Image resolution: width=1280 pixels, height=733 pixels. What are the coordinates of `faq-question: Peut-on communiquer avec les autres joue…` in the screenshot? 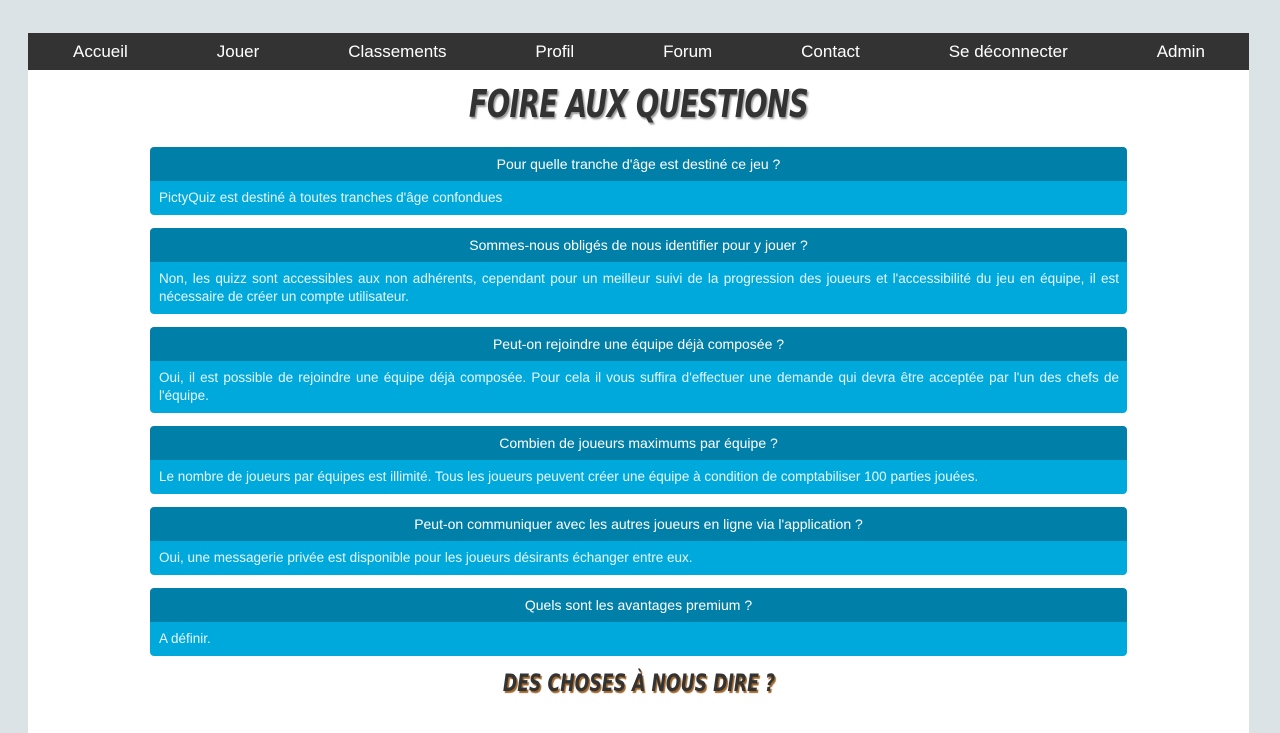 It's located at (638, 524).